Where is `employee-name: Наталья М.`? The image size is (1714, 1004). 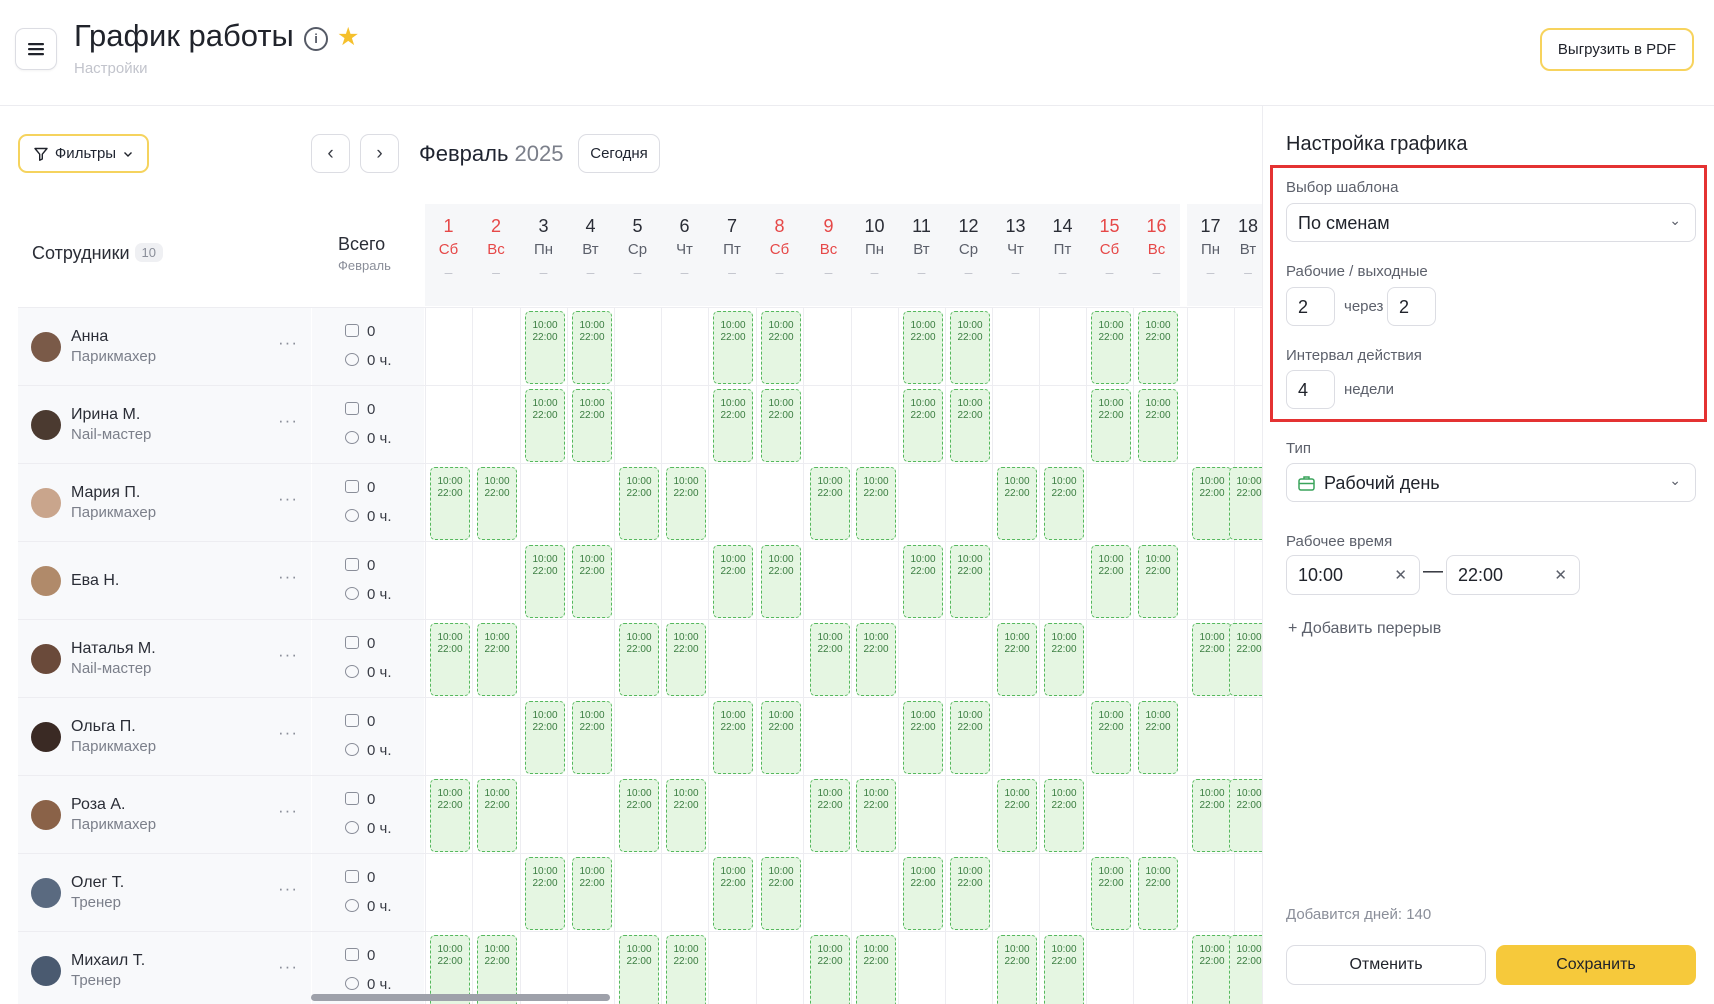
employee-name: Наталья М. is located at coordinates (113, 649).